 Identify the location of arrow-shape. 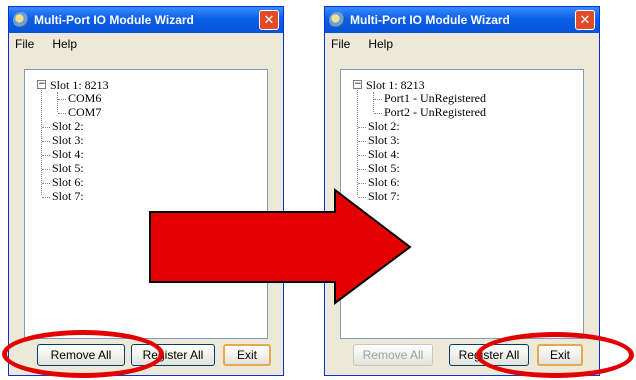
(280, 246).